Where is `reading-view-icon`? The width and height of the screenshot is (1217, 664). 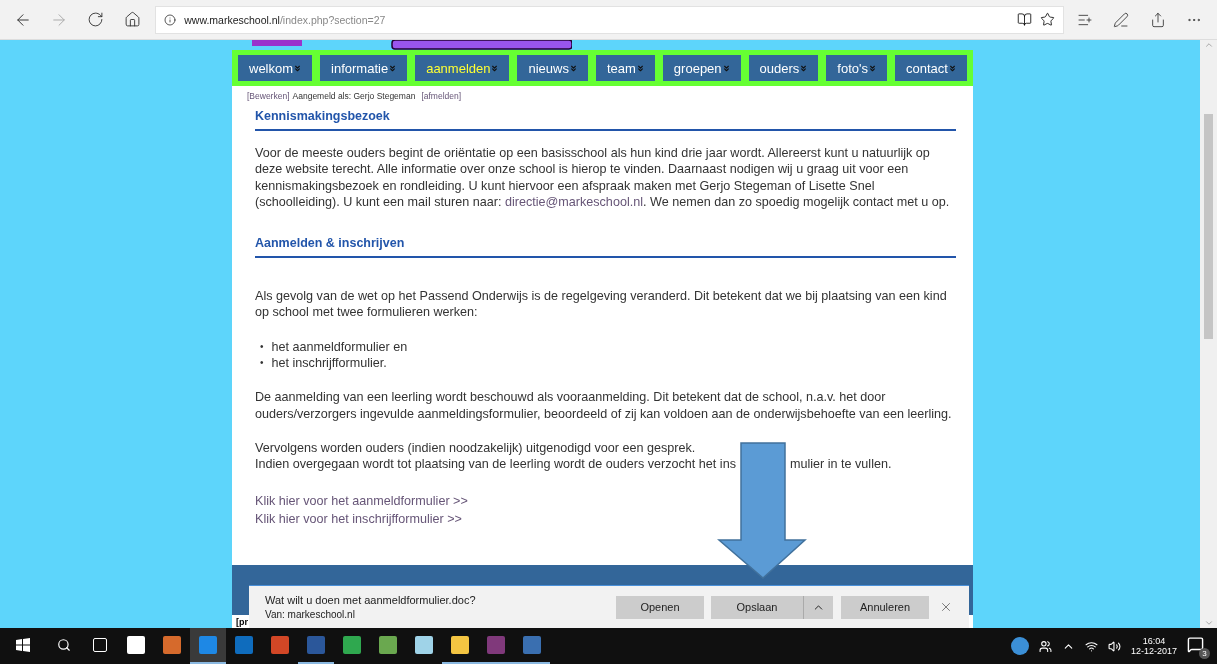
reading-view-icon is located at coordinates (1024, 19).